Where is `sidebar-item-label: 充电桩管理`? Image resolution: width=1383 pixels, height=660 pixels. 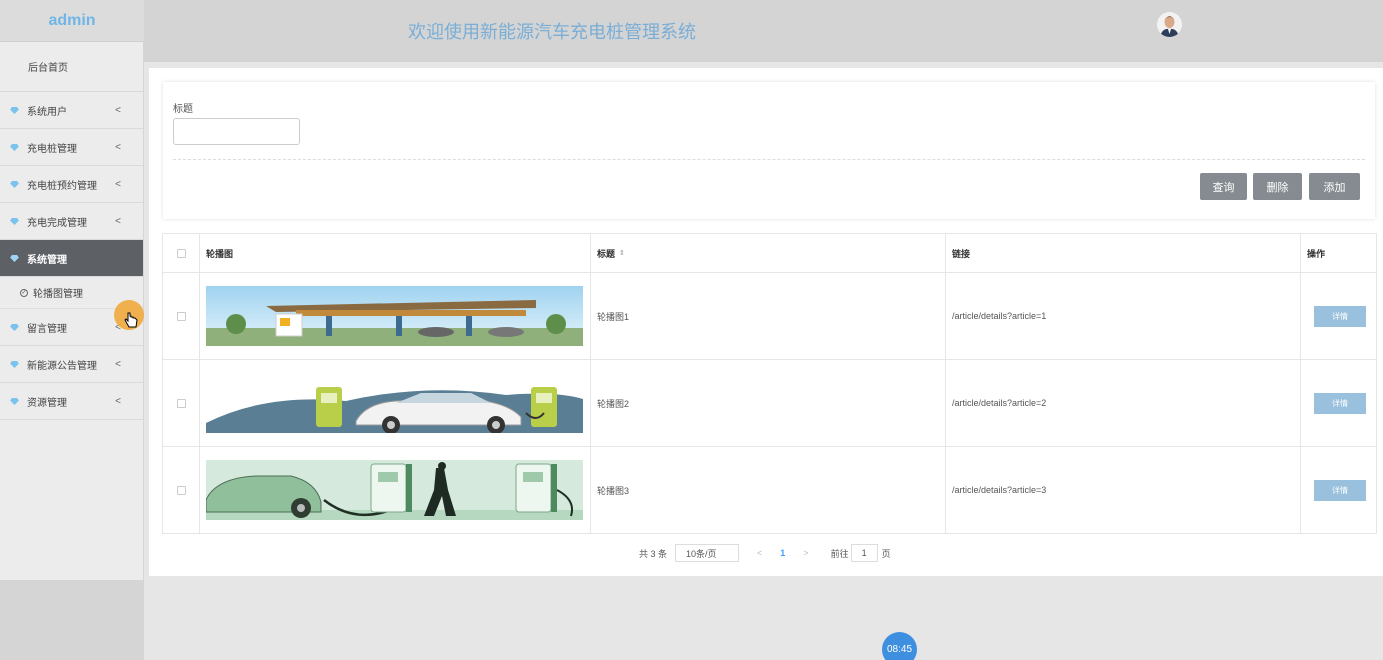 sidebar-item-label: 充电桩管理 is located at coordinates (52, 149).